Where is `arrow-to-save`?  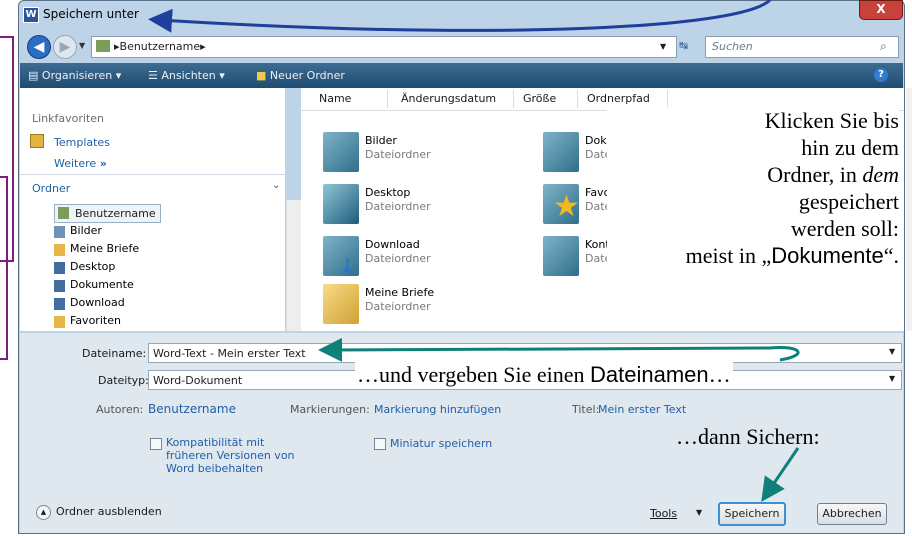
arrow-to-save is located at coordinates (780, 474).